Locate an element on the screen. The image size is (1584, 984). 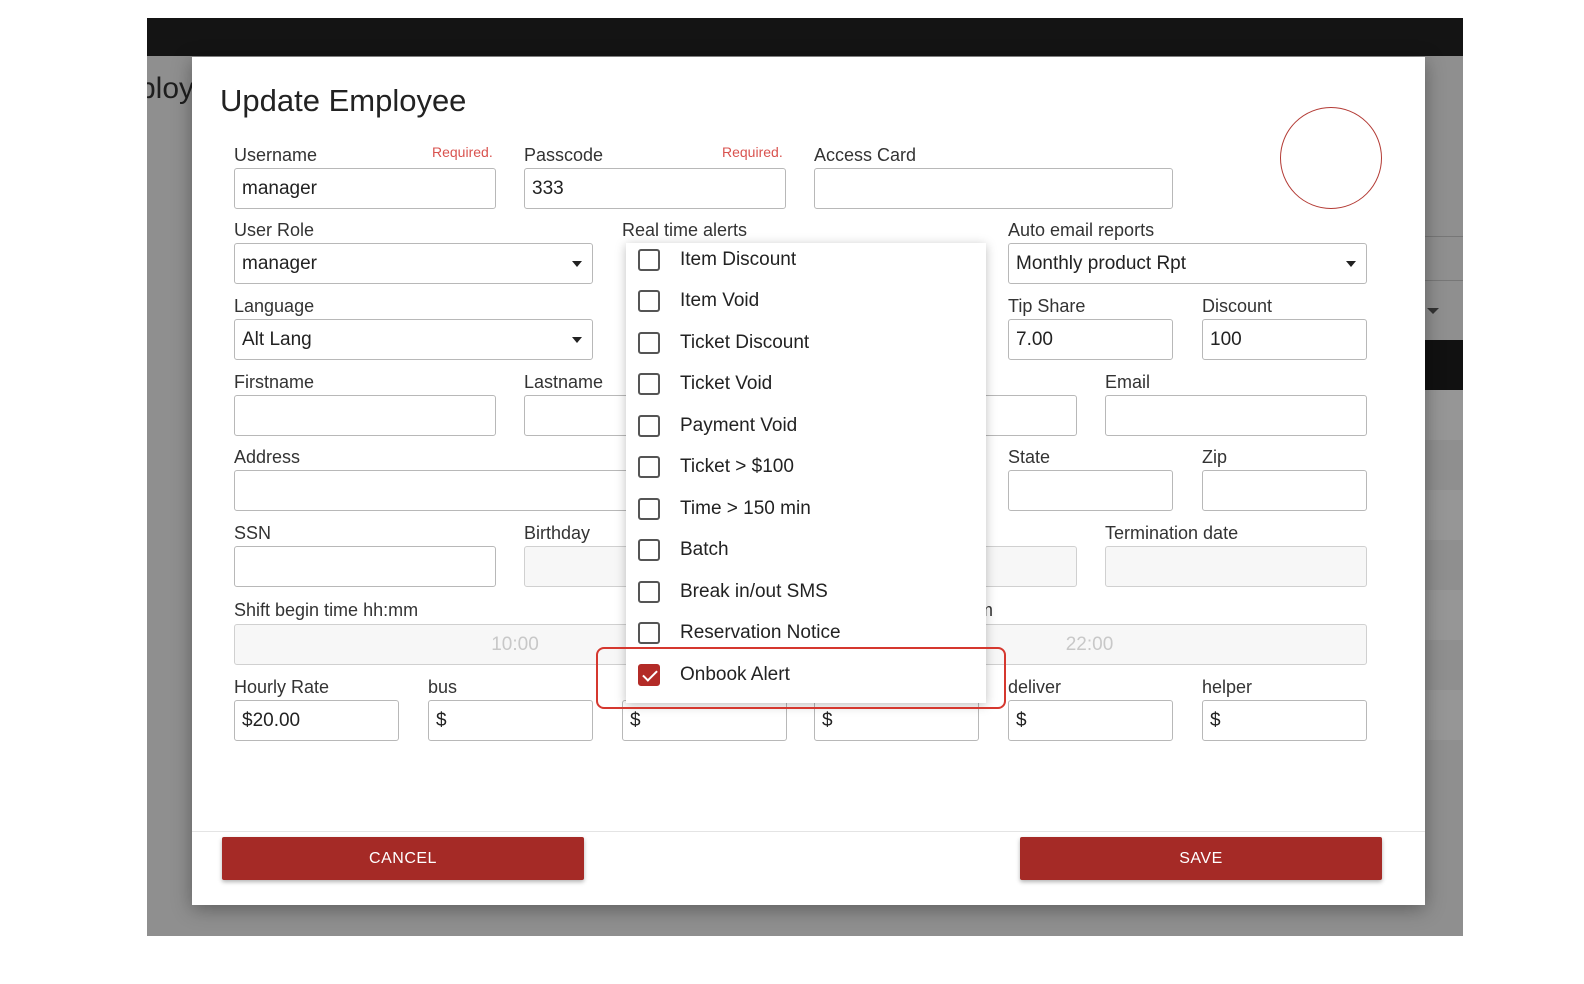
alert-option-label: Item Discount is located at coordinates (738, 259).